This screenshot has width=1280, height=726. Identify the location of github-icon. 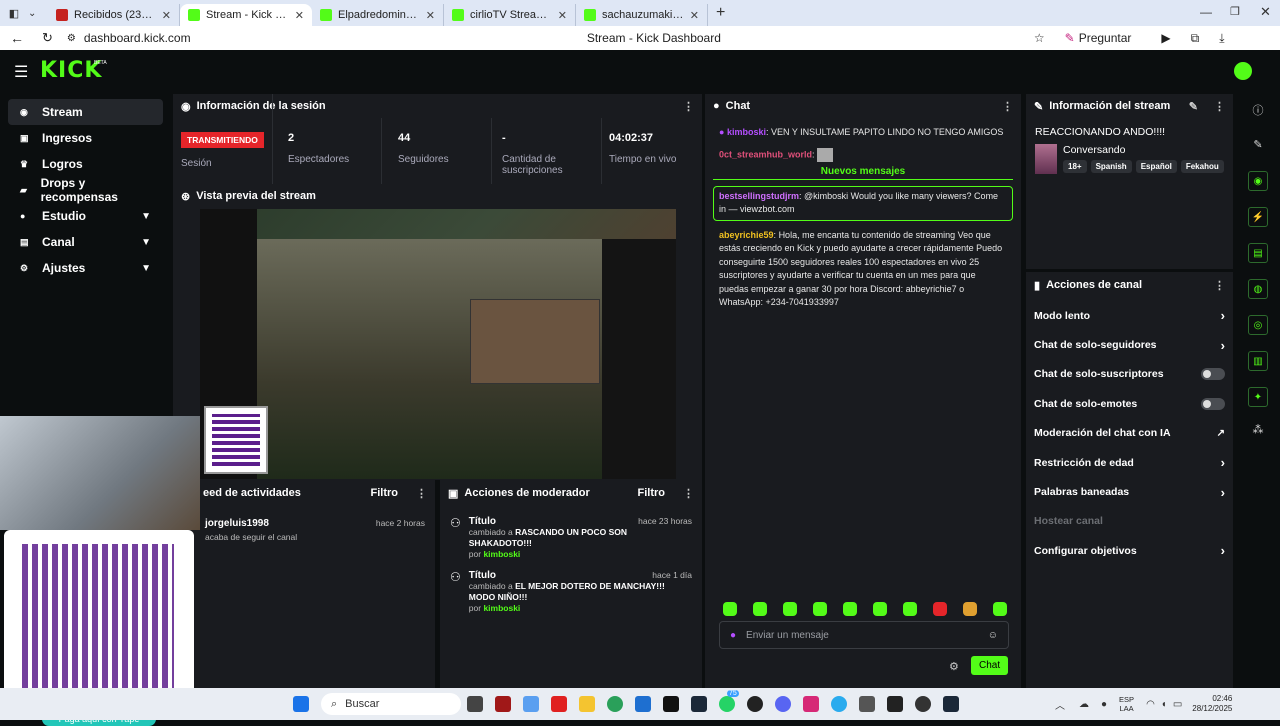
(755, 704).